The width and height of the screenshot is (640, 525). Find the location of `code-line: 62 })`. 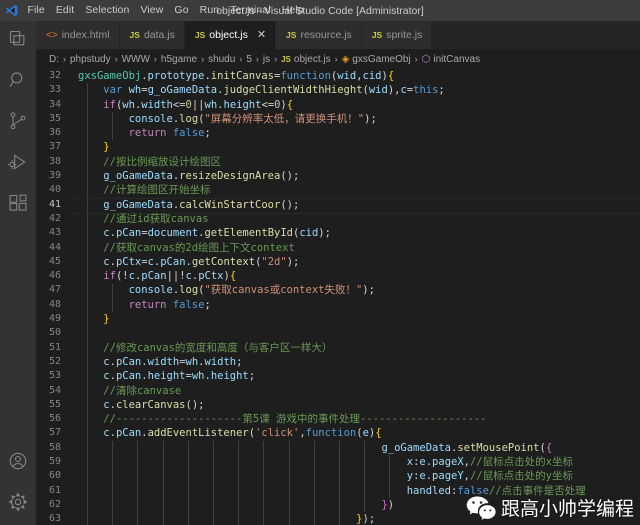

code-line: 62 }) is located at coordinates (338, 505).